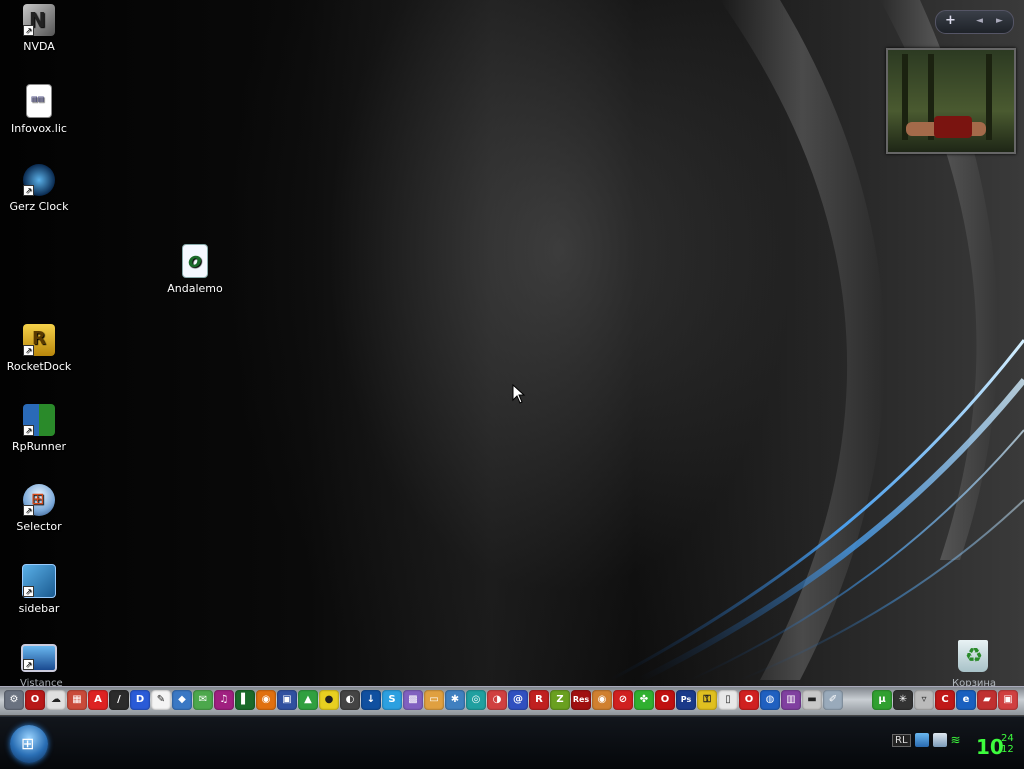 Image resolution: width=1024 pixels, height=769 pixels. I want to click on map-icon: ▲, so click(308, 700).